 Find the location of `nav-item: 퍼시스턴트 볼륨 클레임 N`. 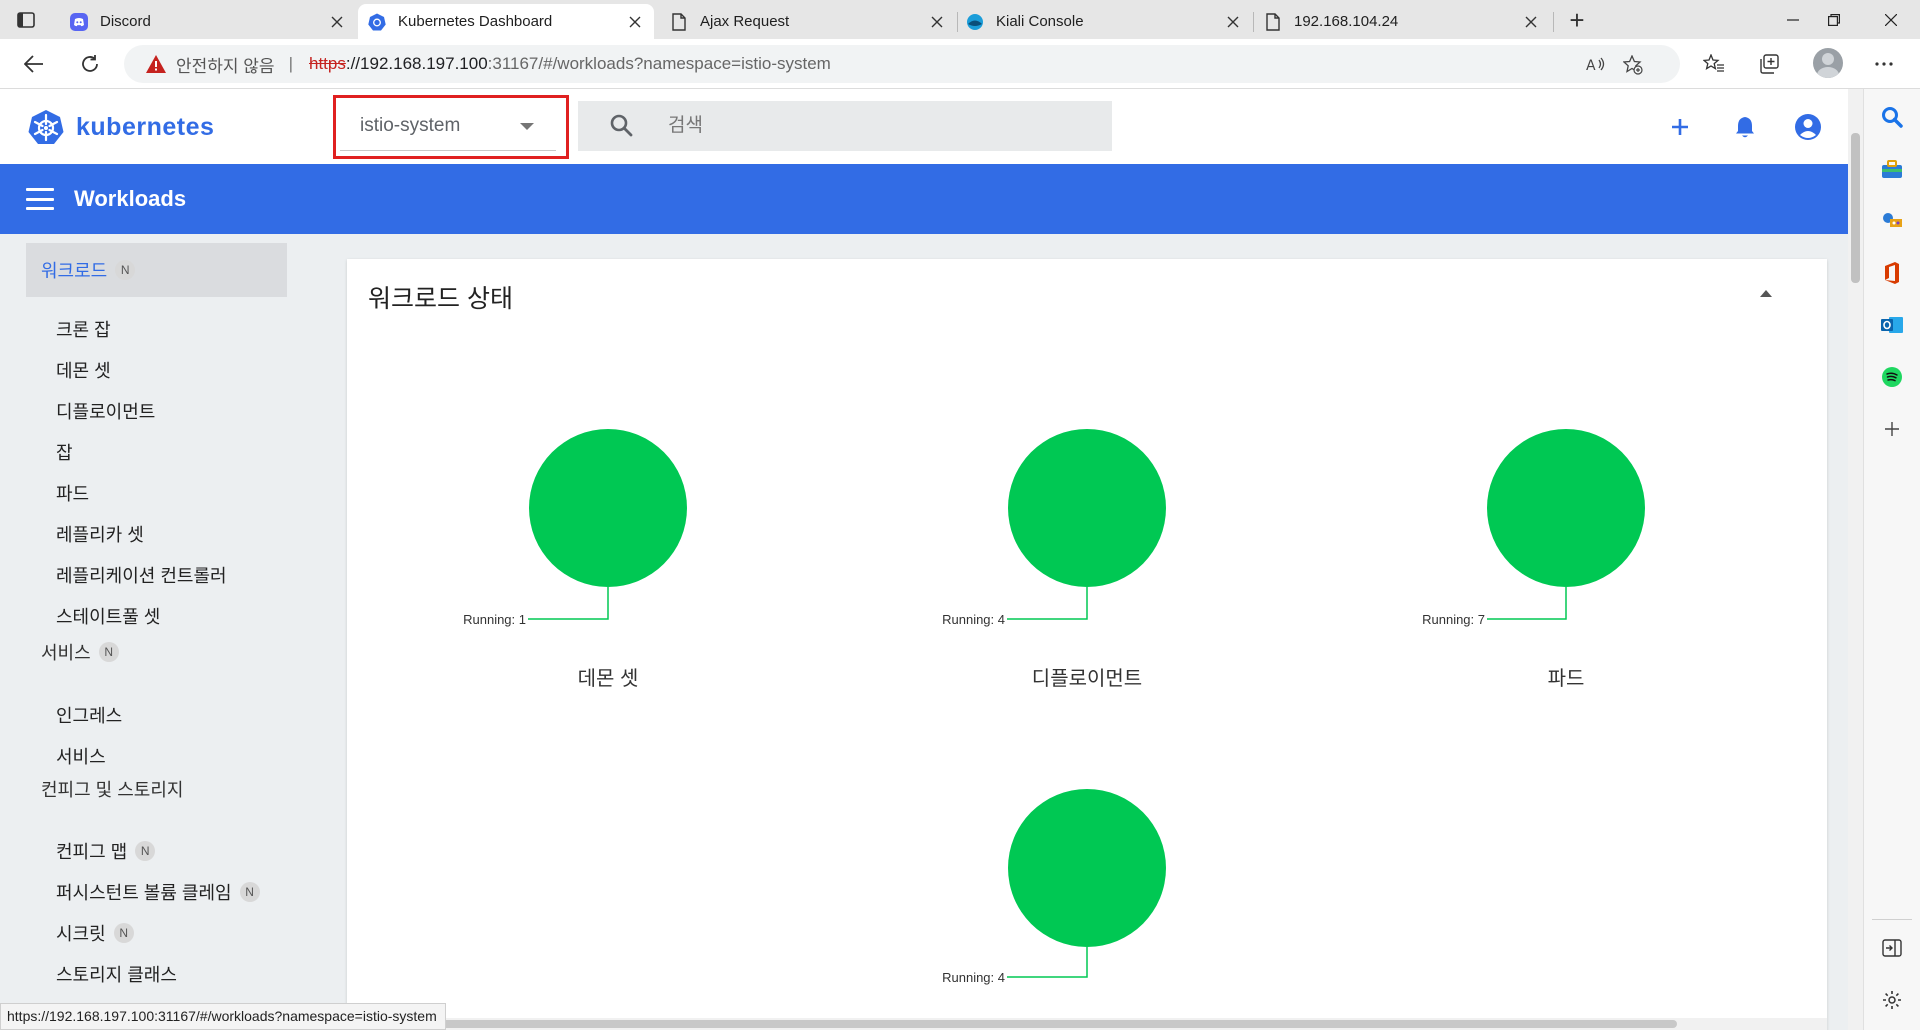

nav-item: 퍼시스턴트 볼륨 클레임 N is located at coordinates (158, 892).